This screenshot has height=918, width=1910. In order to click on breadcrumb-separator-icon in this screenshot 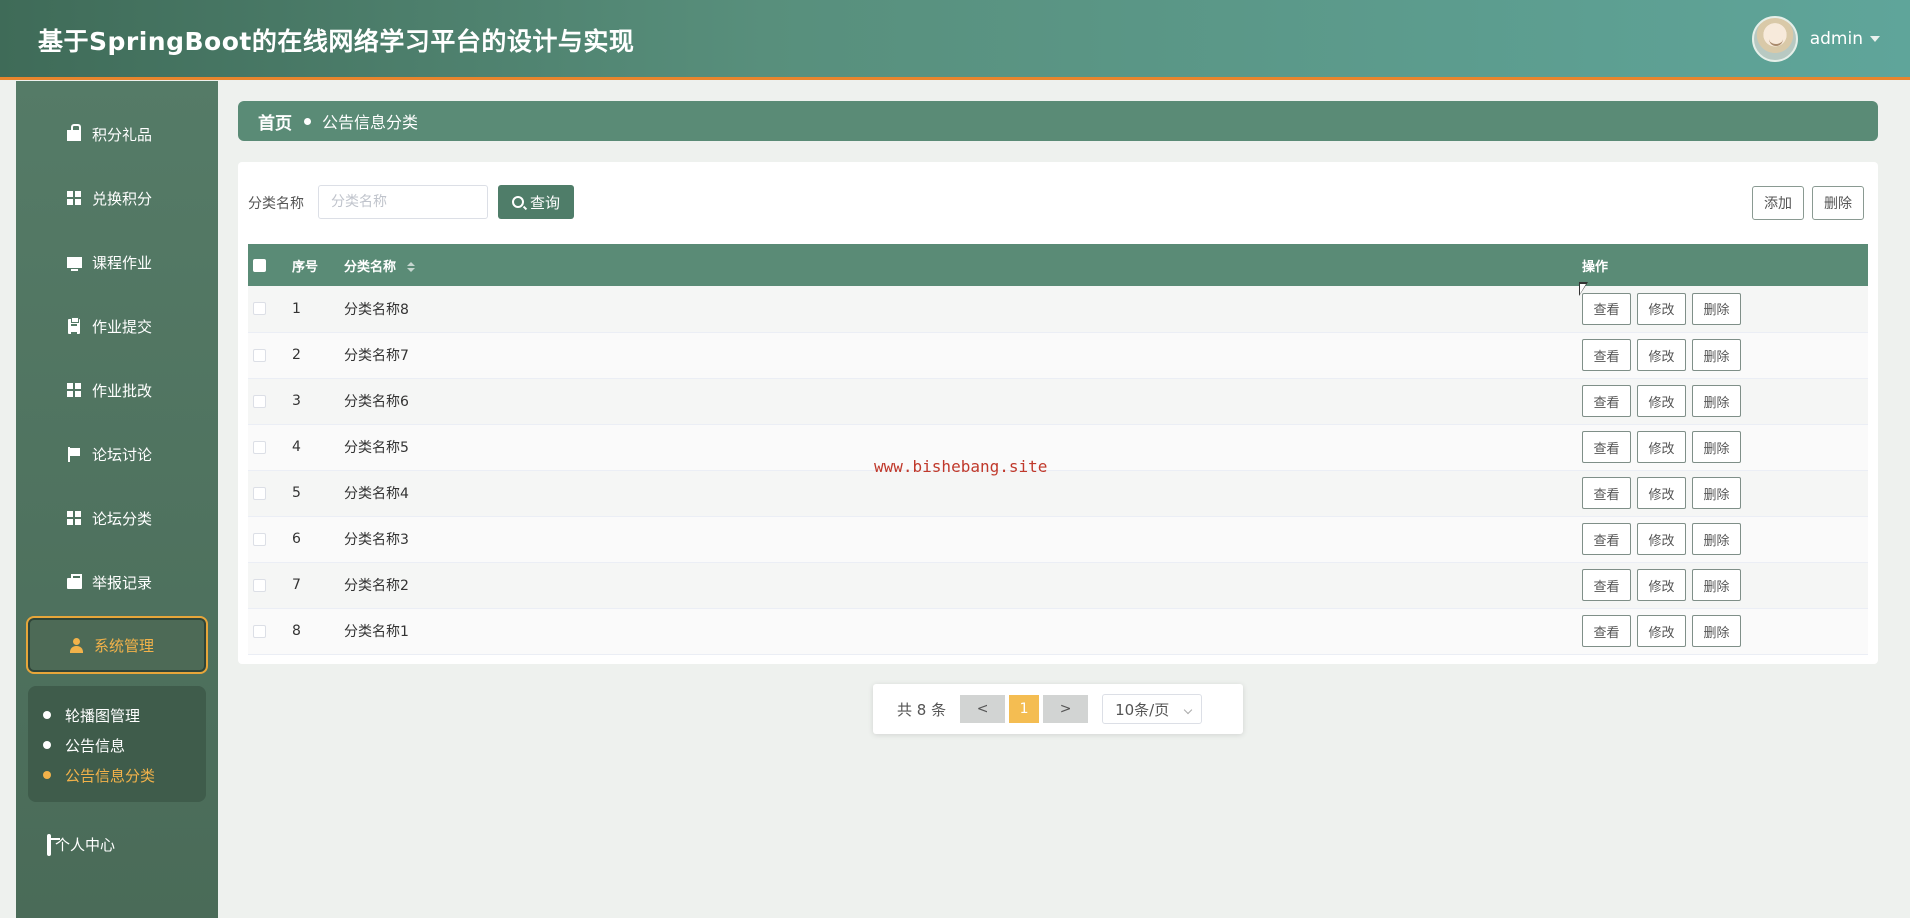, I will do `click(307, 121)`.